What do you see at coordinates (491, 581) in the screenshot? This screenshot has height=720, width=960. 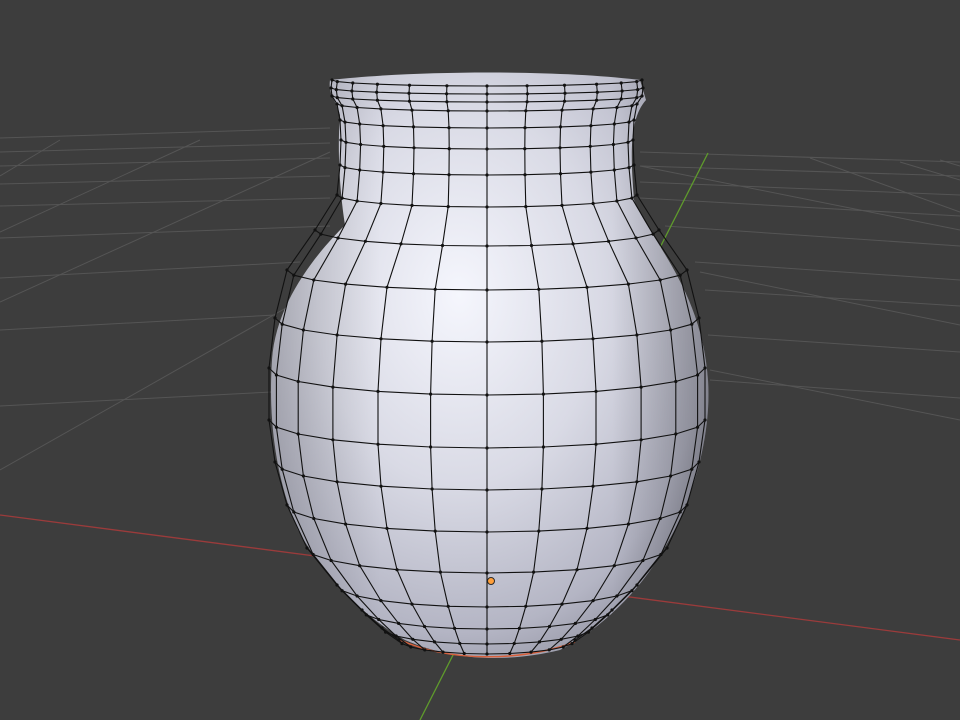 I see `object-origin-point` at bounding box center [491, 581].